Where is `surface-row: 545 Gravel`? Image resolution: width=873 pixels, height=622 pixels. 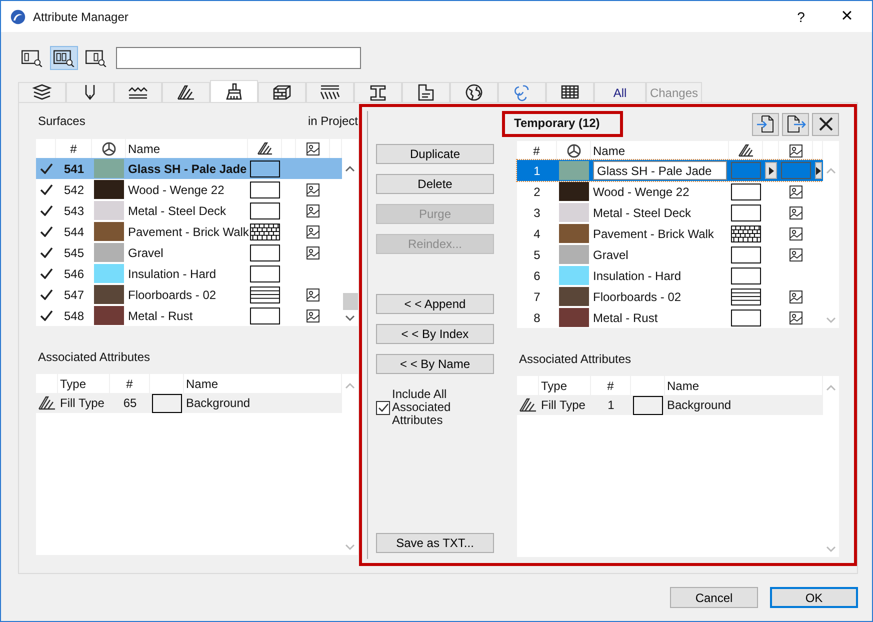 surface-row: 545 Gravel is located at coordinates (189, 252).